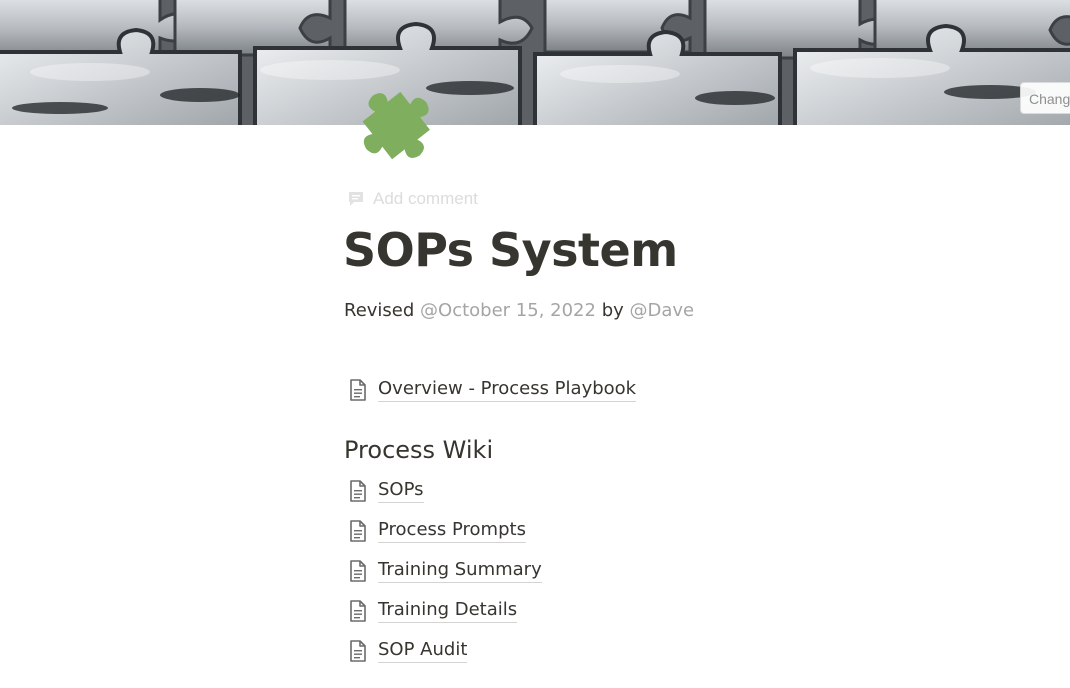 The height and width of the screenshot is (688, 1070). What do you see at coordinates (356, 199) in the screenshot?
I see `comment-icon` at bounding box center [356, 199].